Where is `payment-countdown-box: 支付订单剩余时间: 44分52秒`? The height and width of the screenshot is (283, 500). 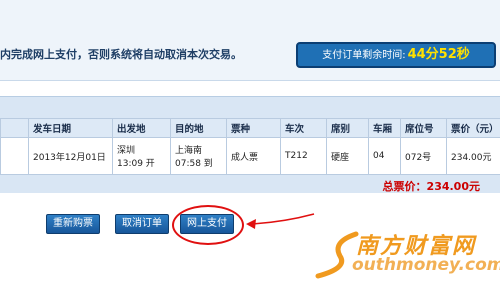
payment-countdown-box: 支付订单剩余时间: 44分52秒 is located at coordinates (396, 55).